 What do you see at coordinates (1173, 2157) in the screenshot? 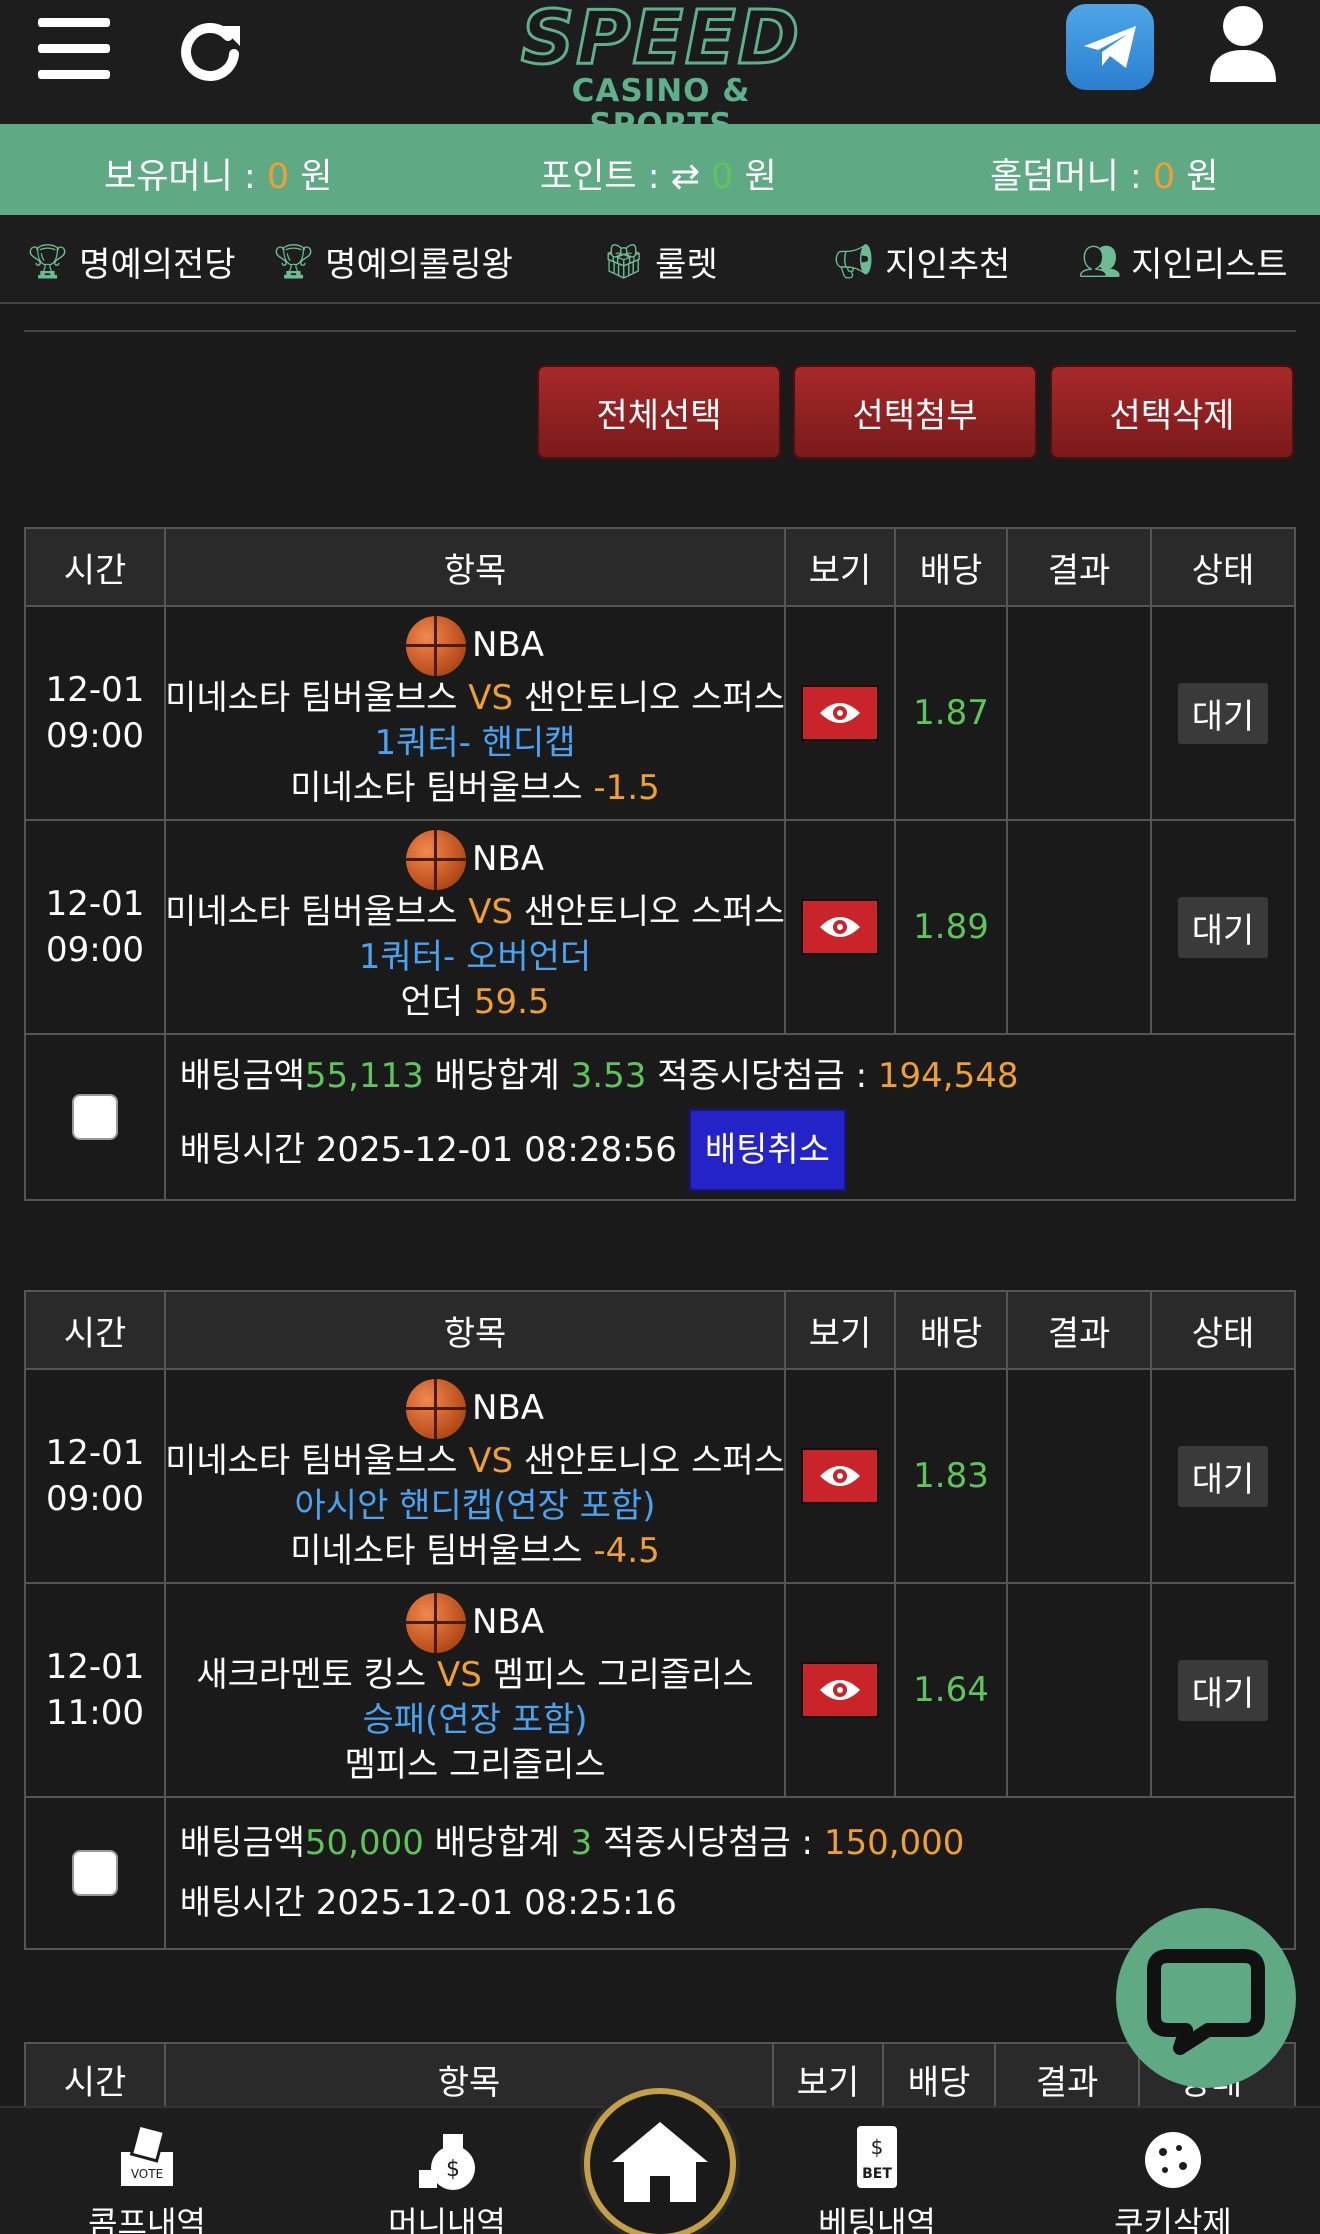
I see `cookie-icon` at bounding box center [1173, 2157].